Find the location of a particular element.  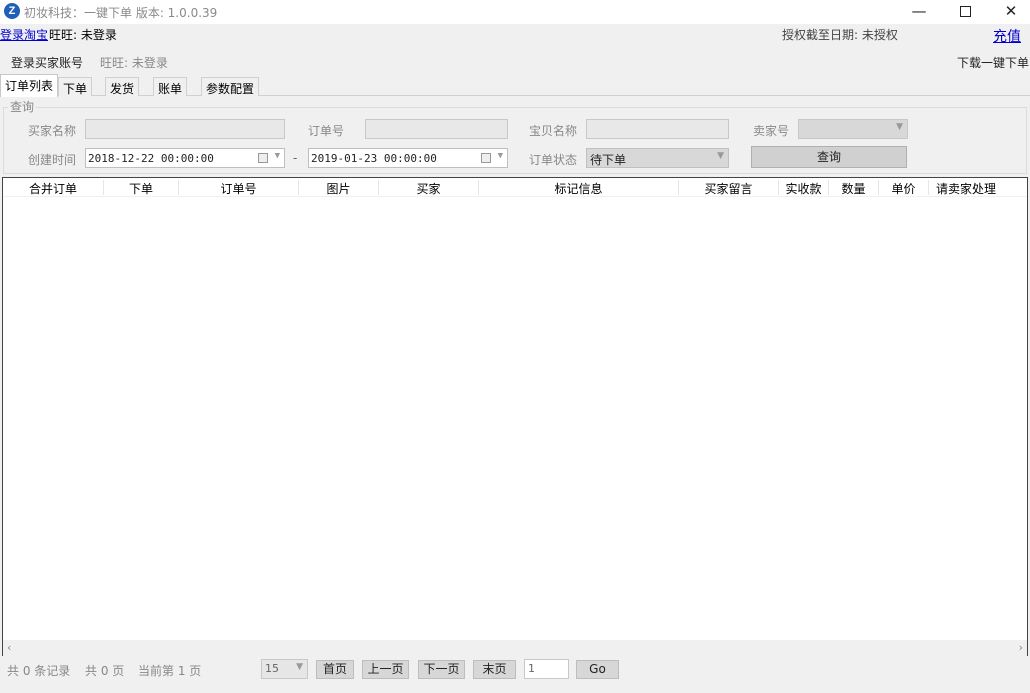

scroll-left-icon: ‹ is located at coordinates (9, 647).